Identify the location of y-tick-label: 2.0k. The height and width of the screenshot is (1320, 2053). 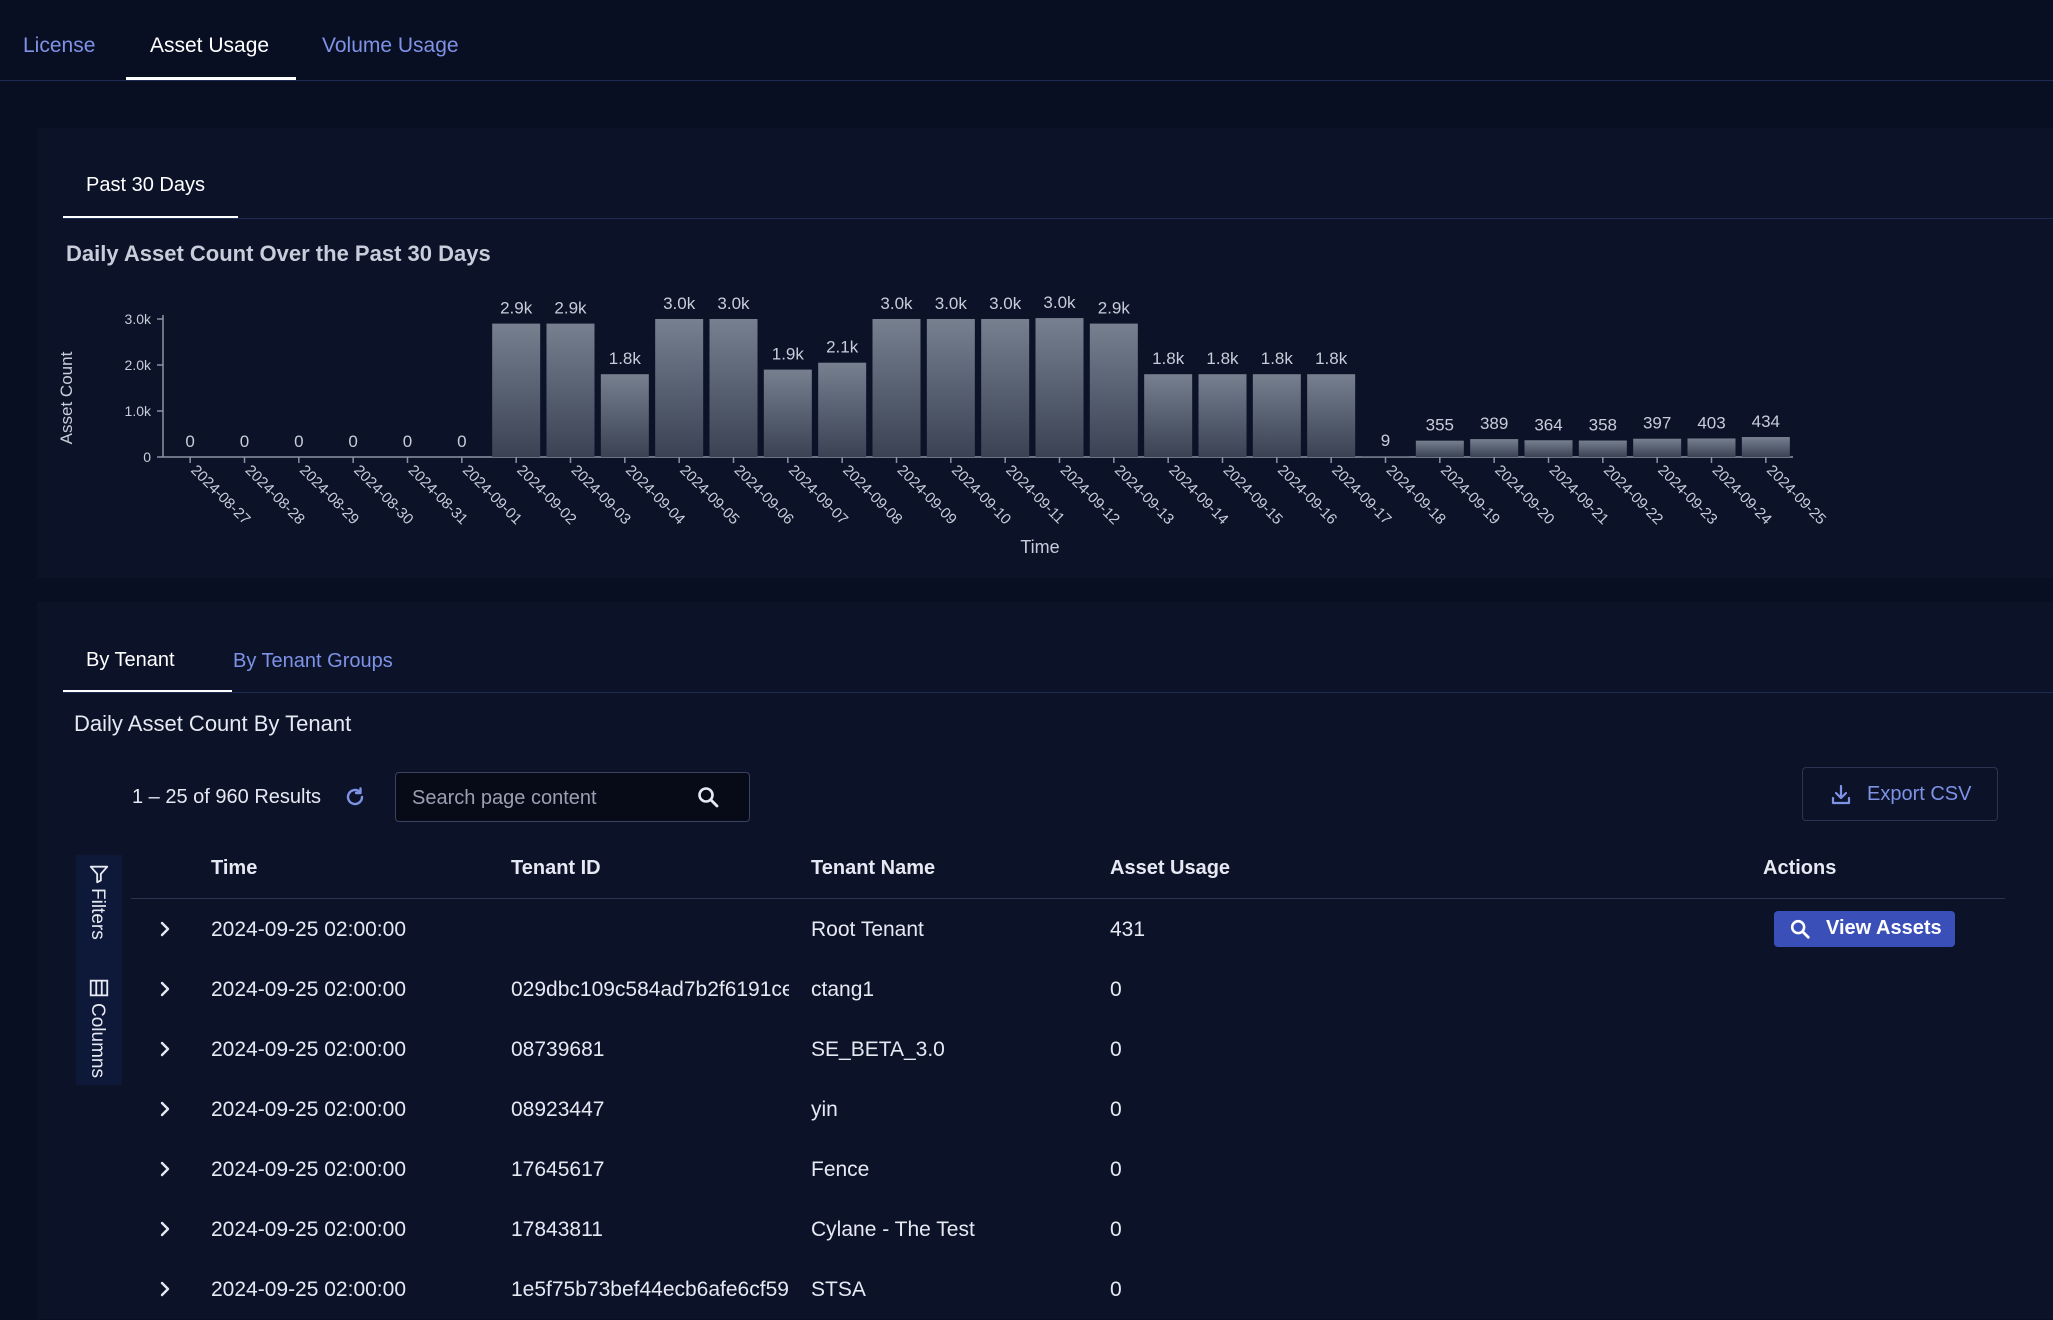
(138, 365).